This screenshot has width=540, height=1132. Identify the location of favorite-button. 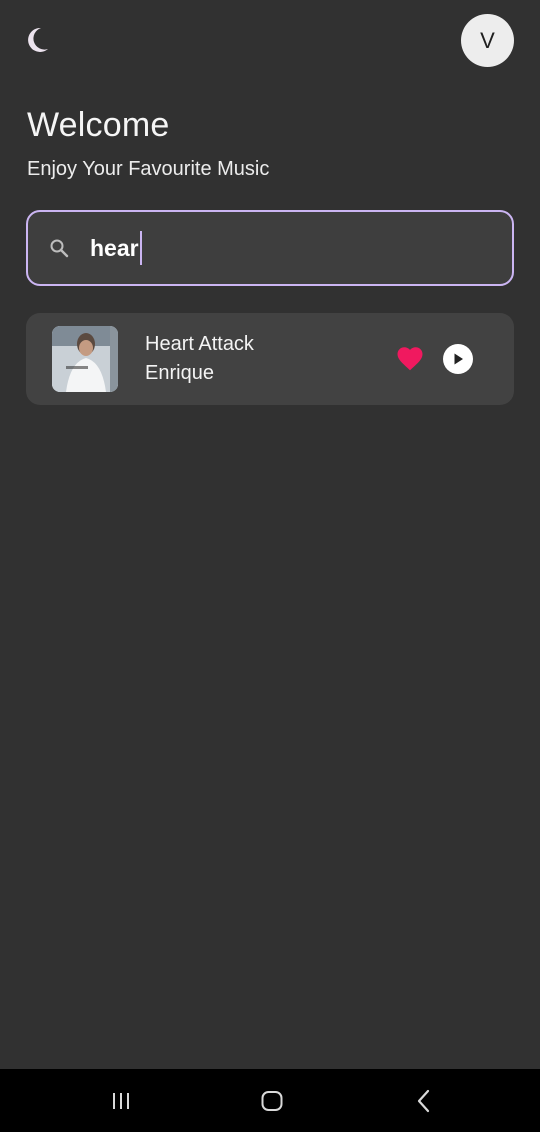
(410, 359).